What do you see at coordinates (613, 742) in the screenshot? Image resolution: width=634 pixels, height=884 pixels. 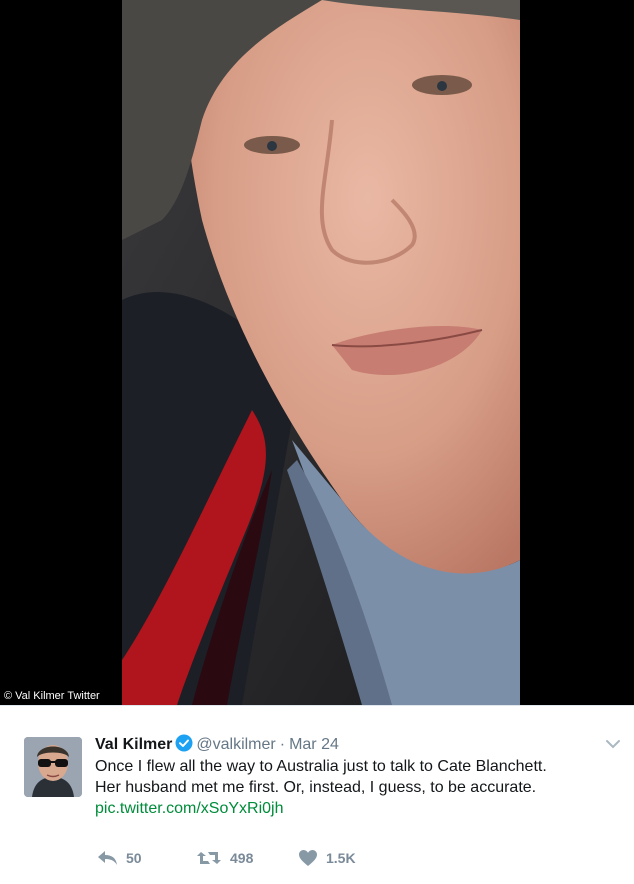 I see `chevron-down-icon` at bounding box center [613, 742].